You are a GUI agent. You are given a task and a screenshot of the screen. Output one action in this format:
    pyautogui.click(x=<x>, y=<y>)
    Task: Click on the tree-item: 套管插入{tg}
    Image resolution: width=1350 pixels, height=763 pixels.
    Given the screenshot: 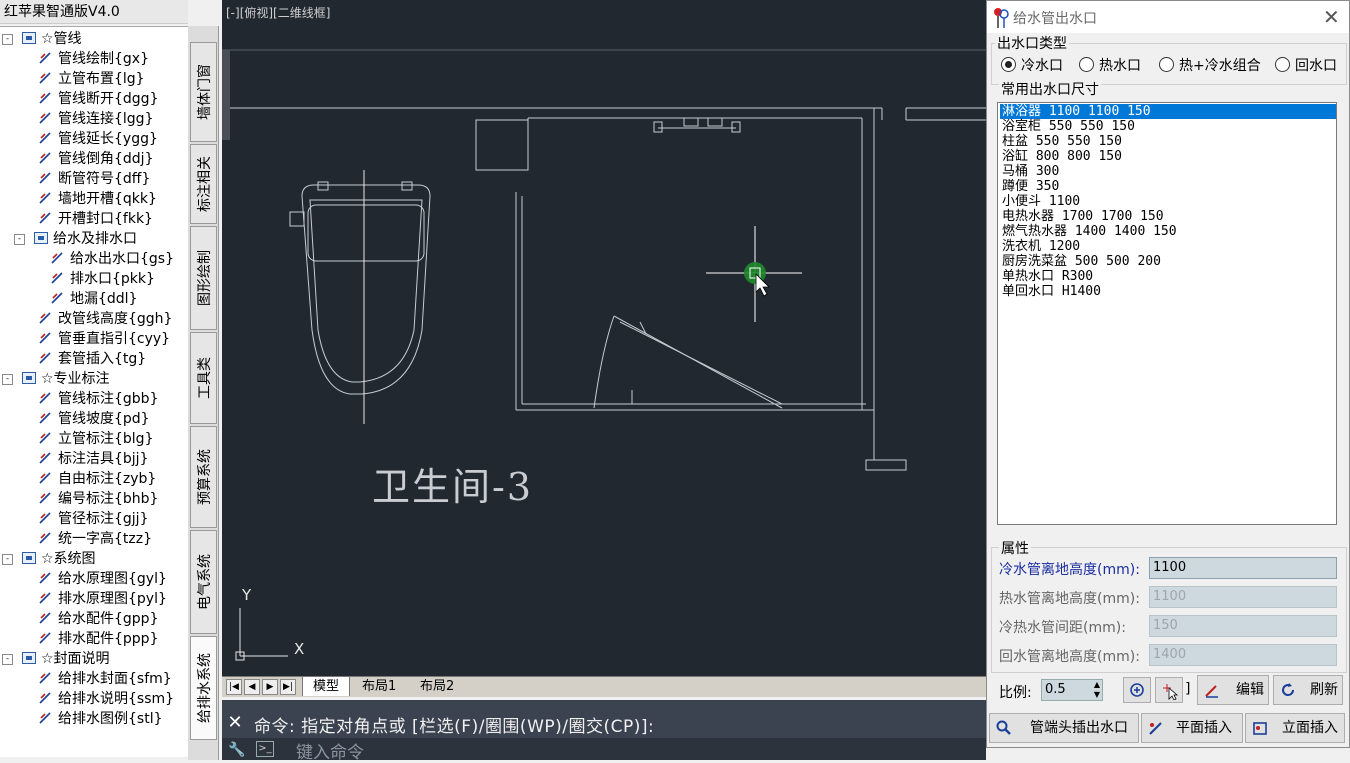 What is the action you would take?
    pyautogui.click(x=92, y=359)
    